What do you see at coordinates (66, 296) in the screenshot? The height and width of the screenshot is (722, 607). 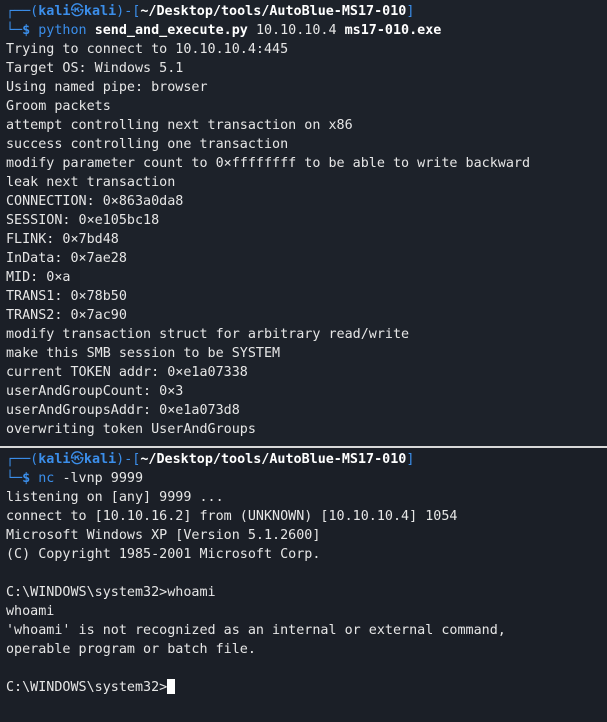 I see `output-line: TRANS1: 0×78b50` at bounding box center [66, 296].